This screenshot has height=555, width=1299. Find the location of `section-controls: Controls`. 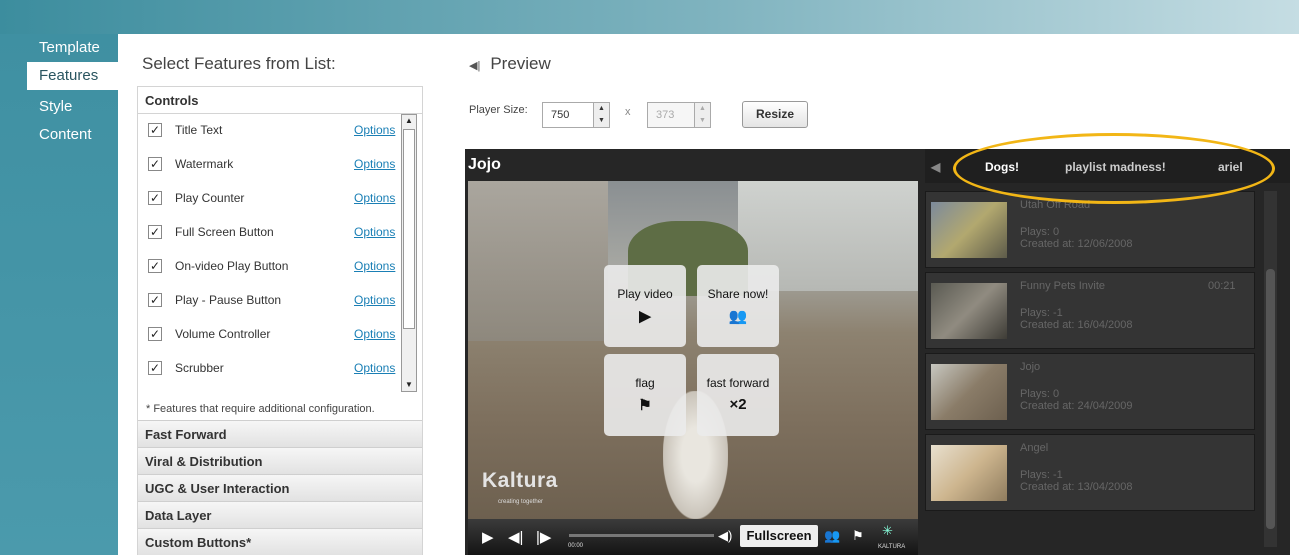

section-controls: Controls is located at coordinates (280, 100).